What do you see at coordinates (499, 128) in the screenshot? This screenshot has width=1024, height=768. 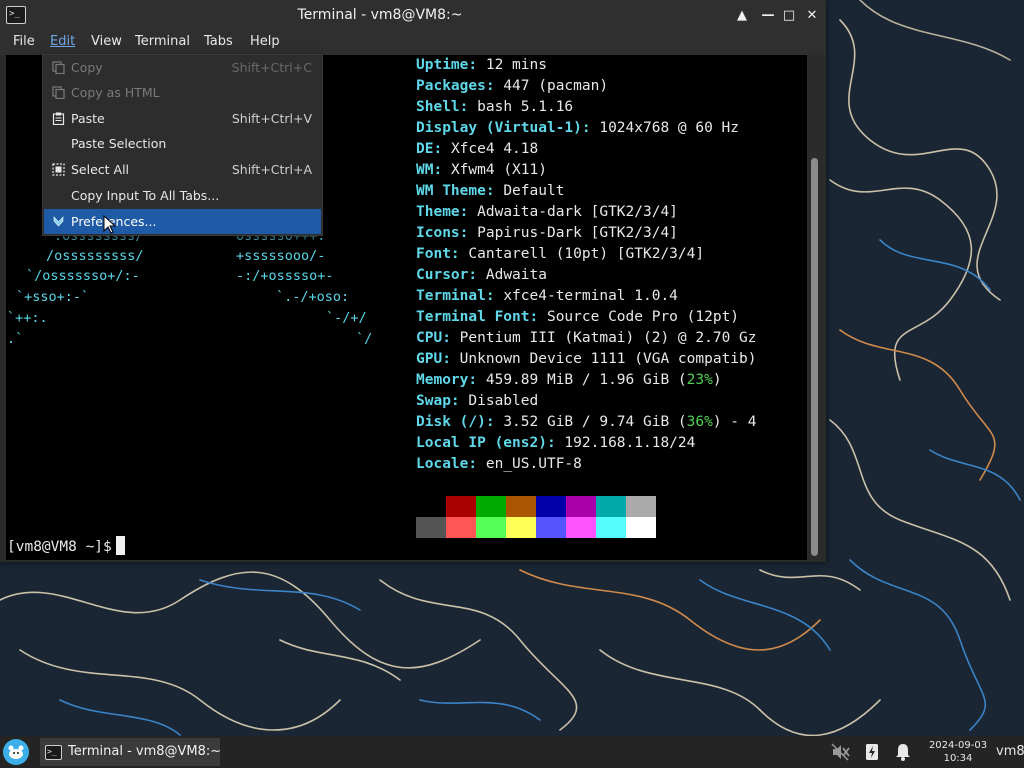 I see `info-key: Display (Virtual-1)` at bounding box center [499, 128].